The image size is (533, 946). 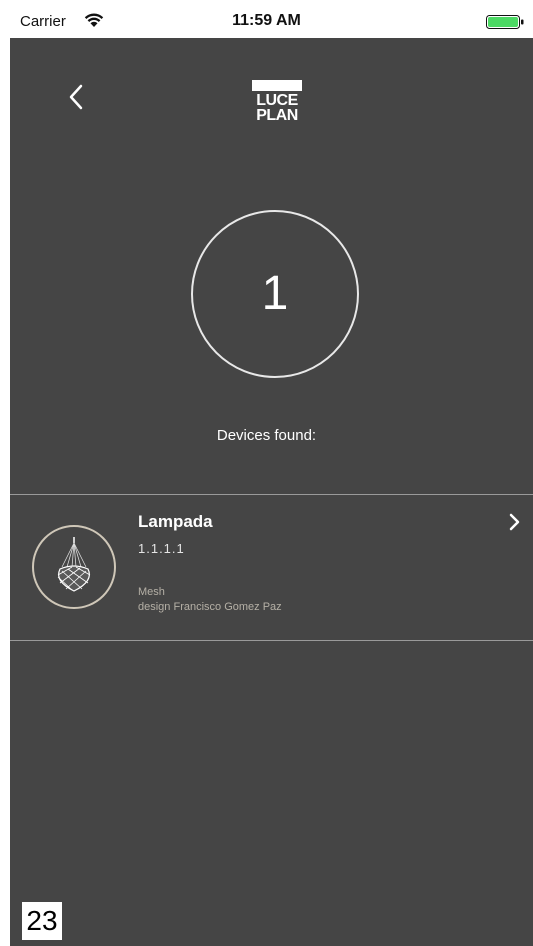 I want to click on device-count: 1, so click(x=275, y=293).